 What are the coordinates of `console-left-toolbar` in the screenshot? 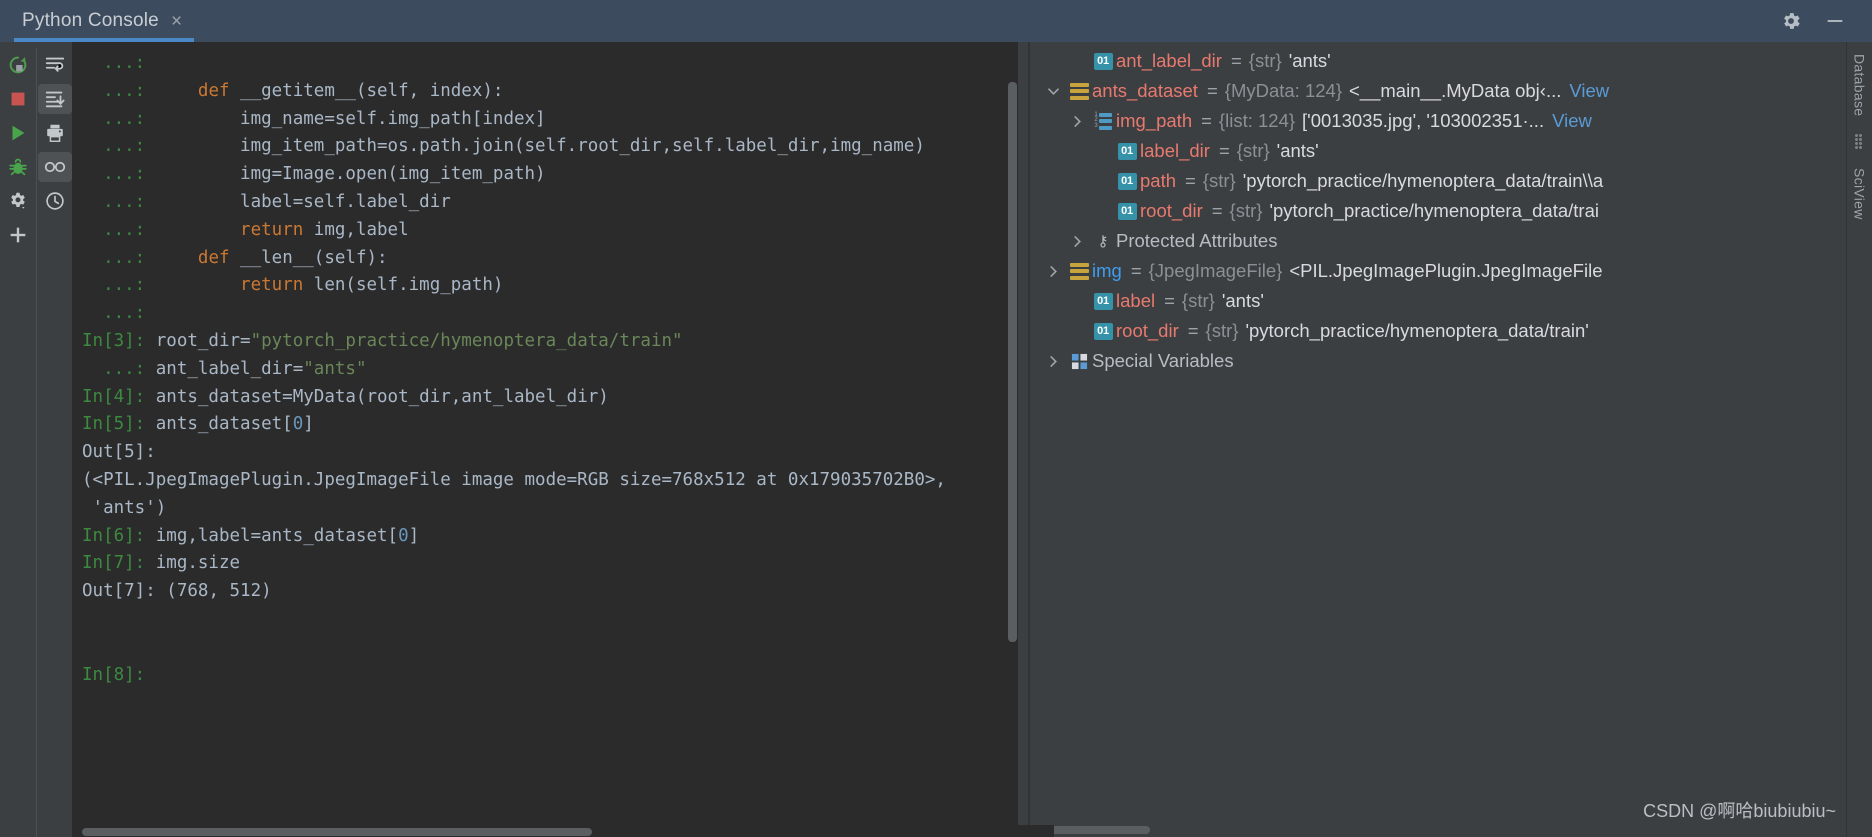 It's located at (36, 439).